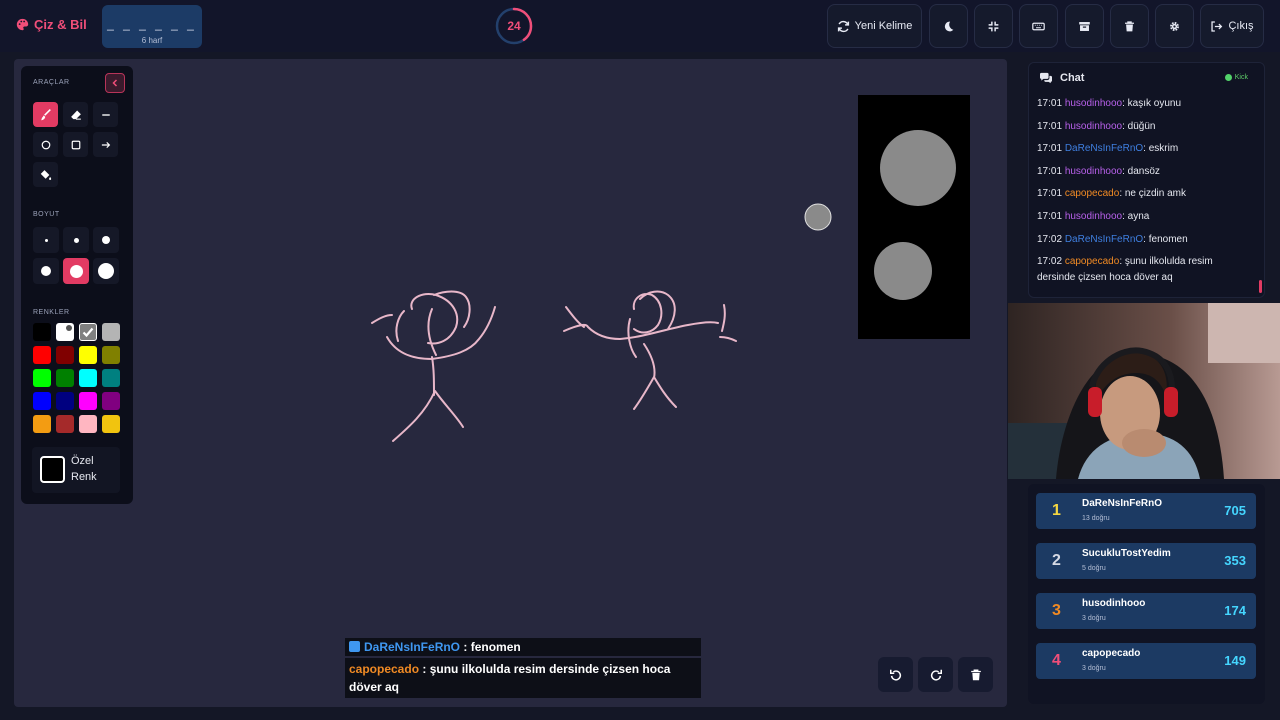 Image resolution: width=1280 pixels, height=720 pixels. I want to click on word-hint-box: _ _ _ _ _ _ 6 harf, so click(152, 26).